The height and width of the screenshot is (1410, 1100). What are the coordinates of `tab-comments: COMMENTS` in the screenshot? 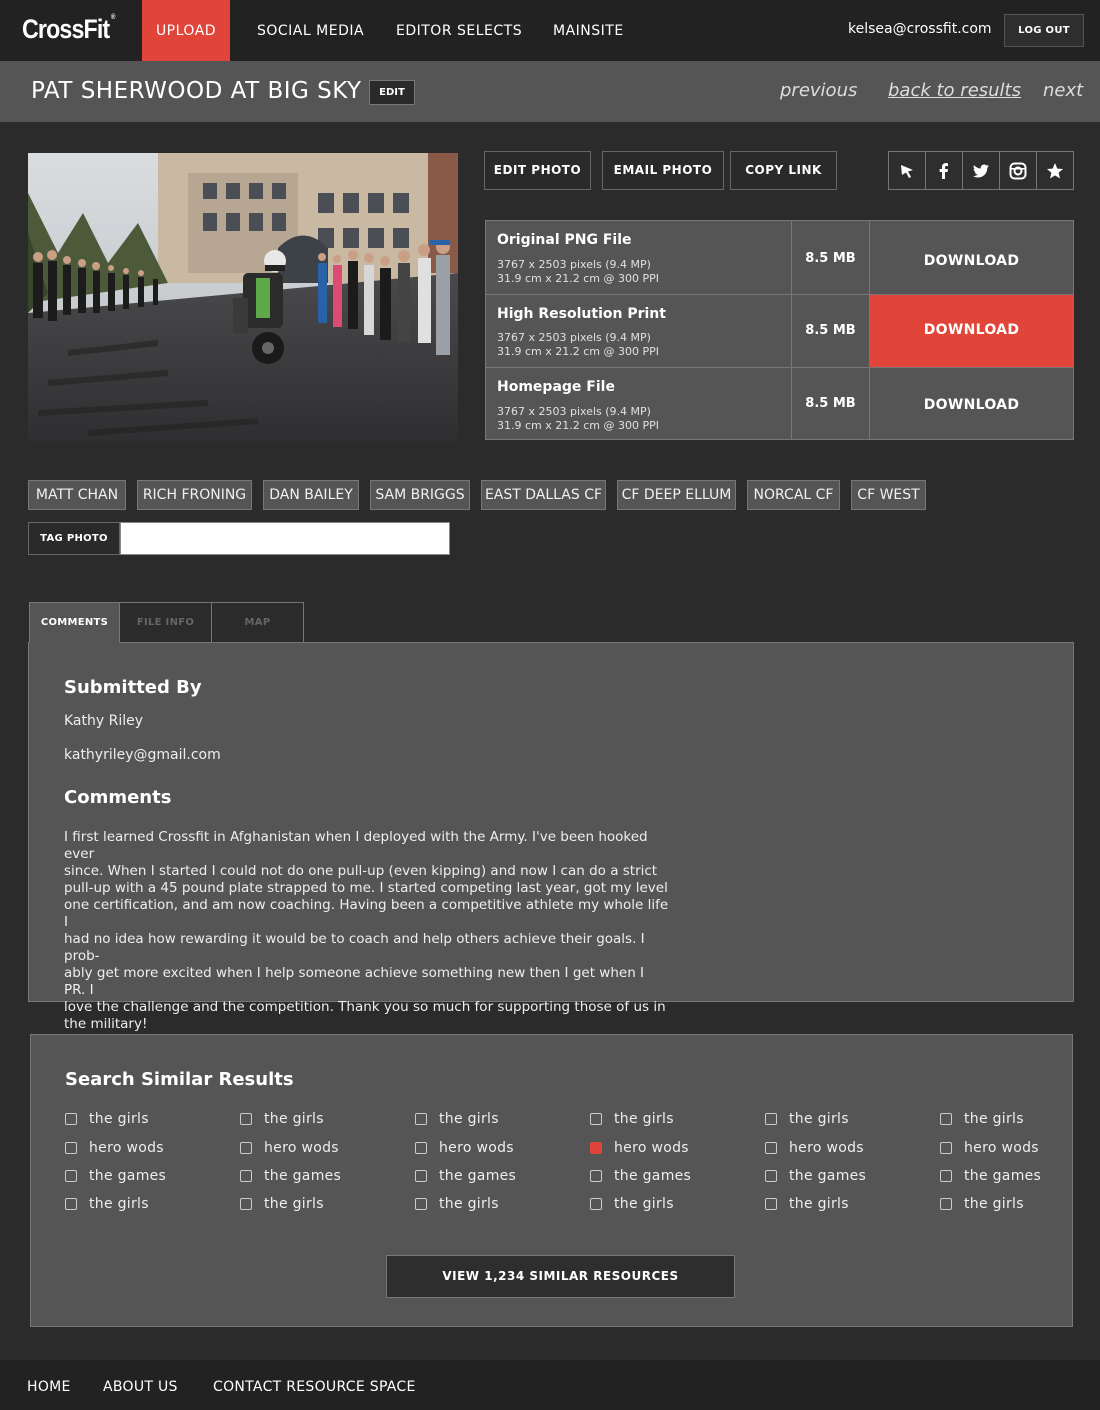 It's located at (74, 622).